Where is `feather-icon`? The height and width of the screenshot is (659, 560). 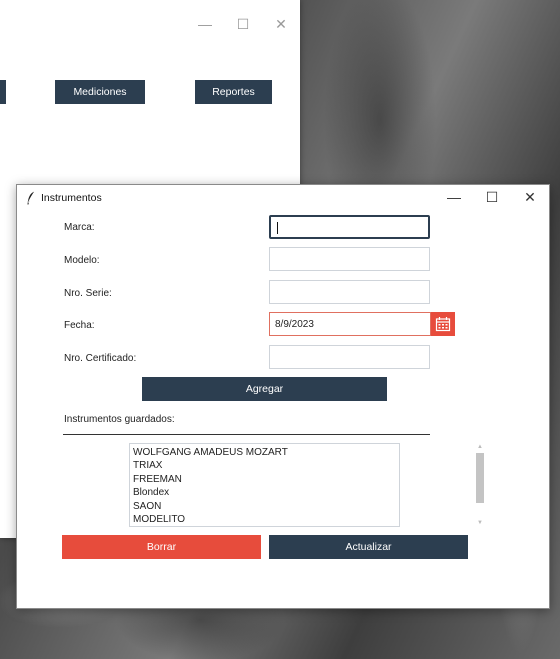 feather-icon is located at coordinates (31, 198).